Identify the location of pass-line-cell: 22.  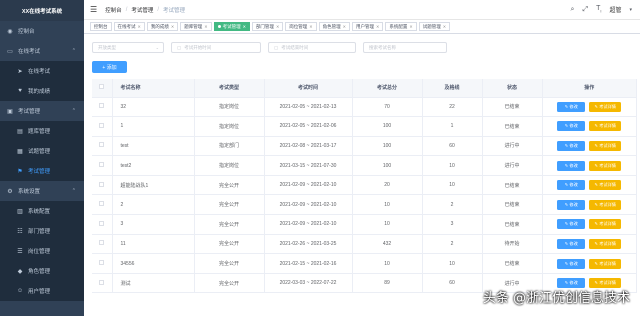
(452, 107).